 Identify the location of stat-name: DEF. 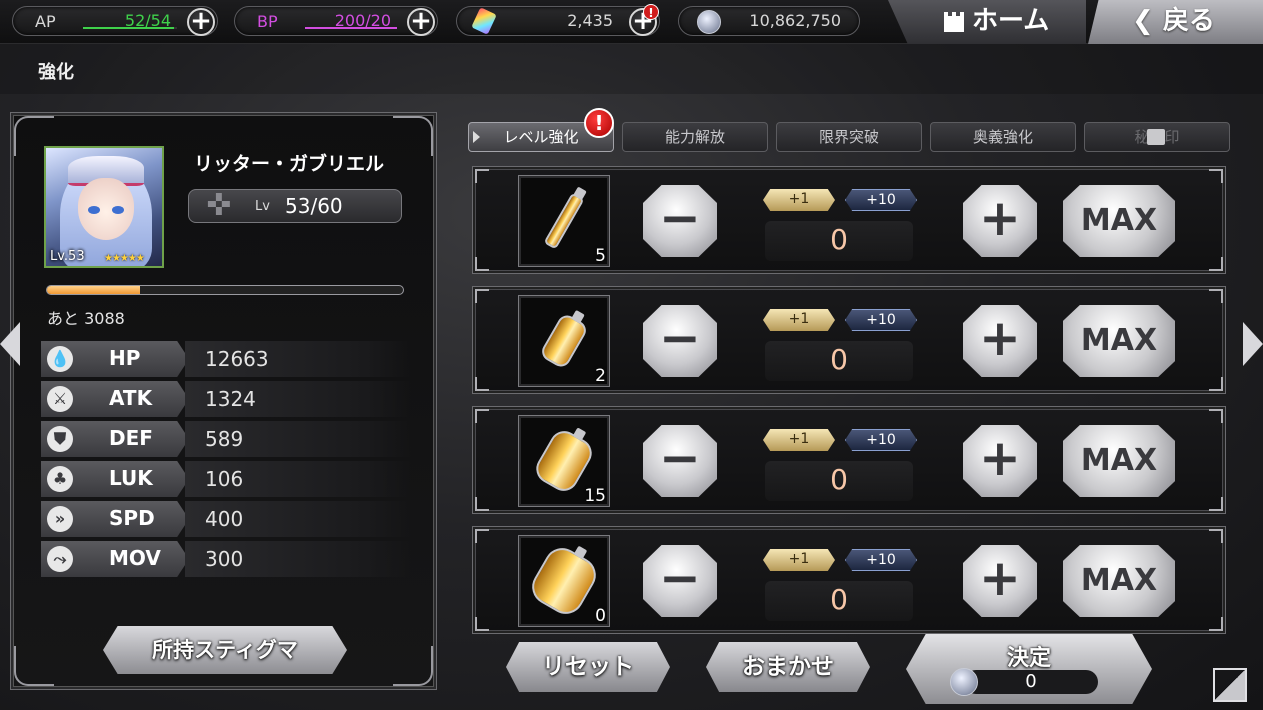
(131, 438).